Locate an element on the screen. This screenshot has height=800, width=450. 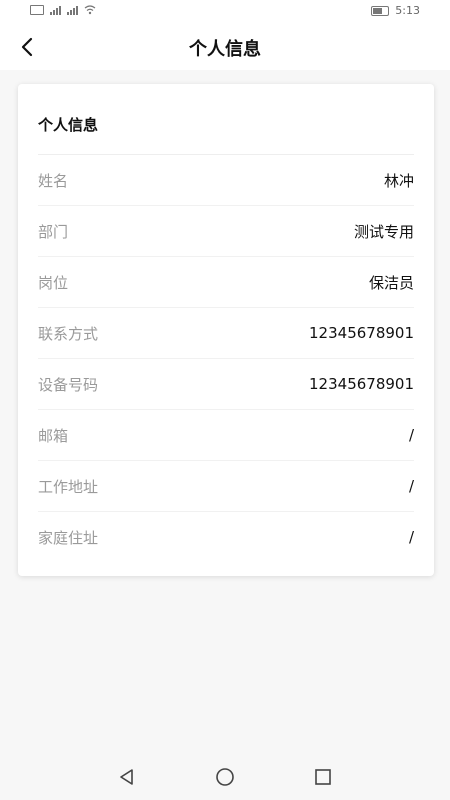
status-icons-right: 5:13 is located at coordinates (395, 10).